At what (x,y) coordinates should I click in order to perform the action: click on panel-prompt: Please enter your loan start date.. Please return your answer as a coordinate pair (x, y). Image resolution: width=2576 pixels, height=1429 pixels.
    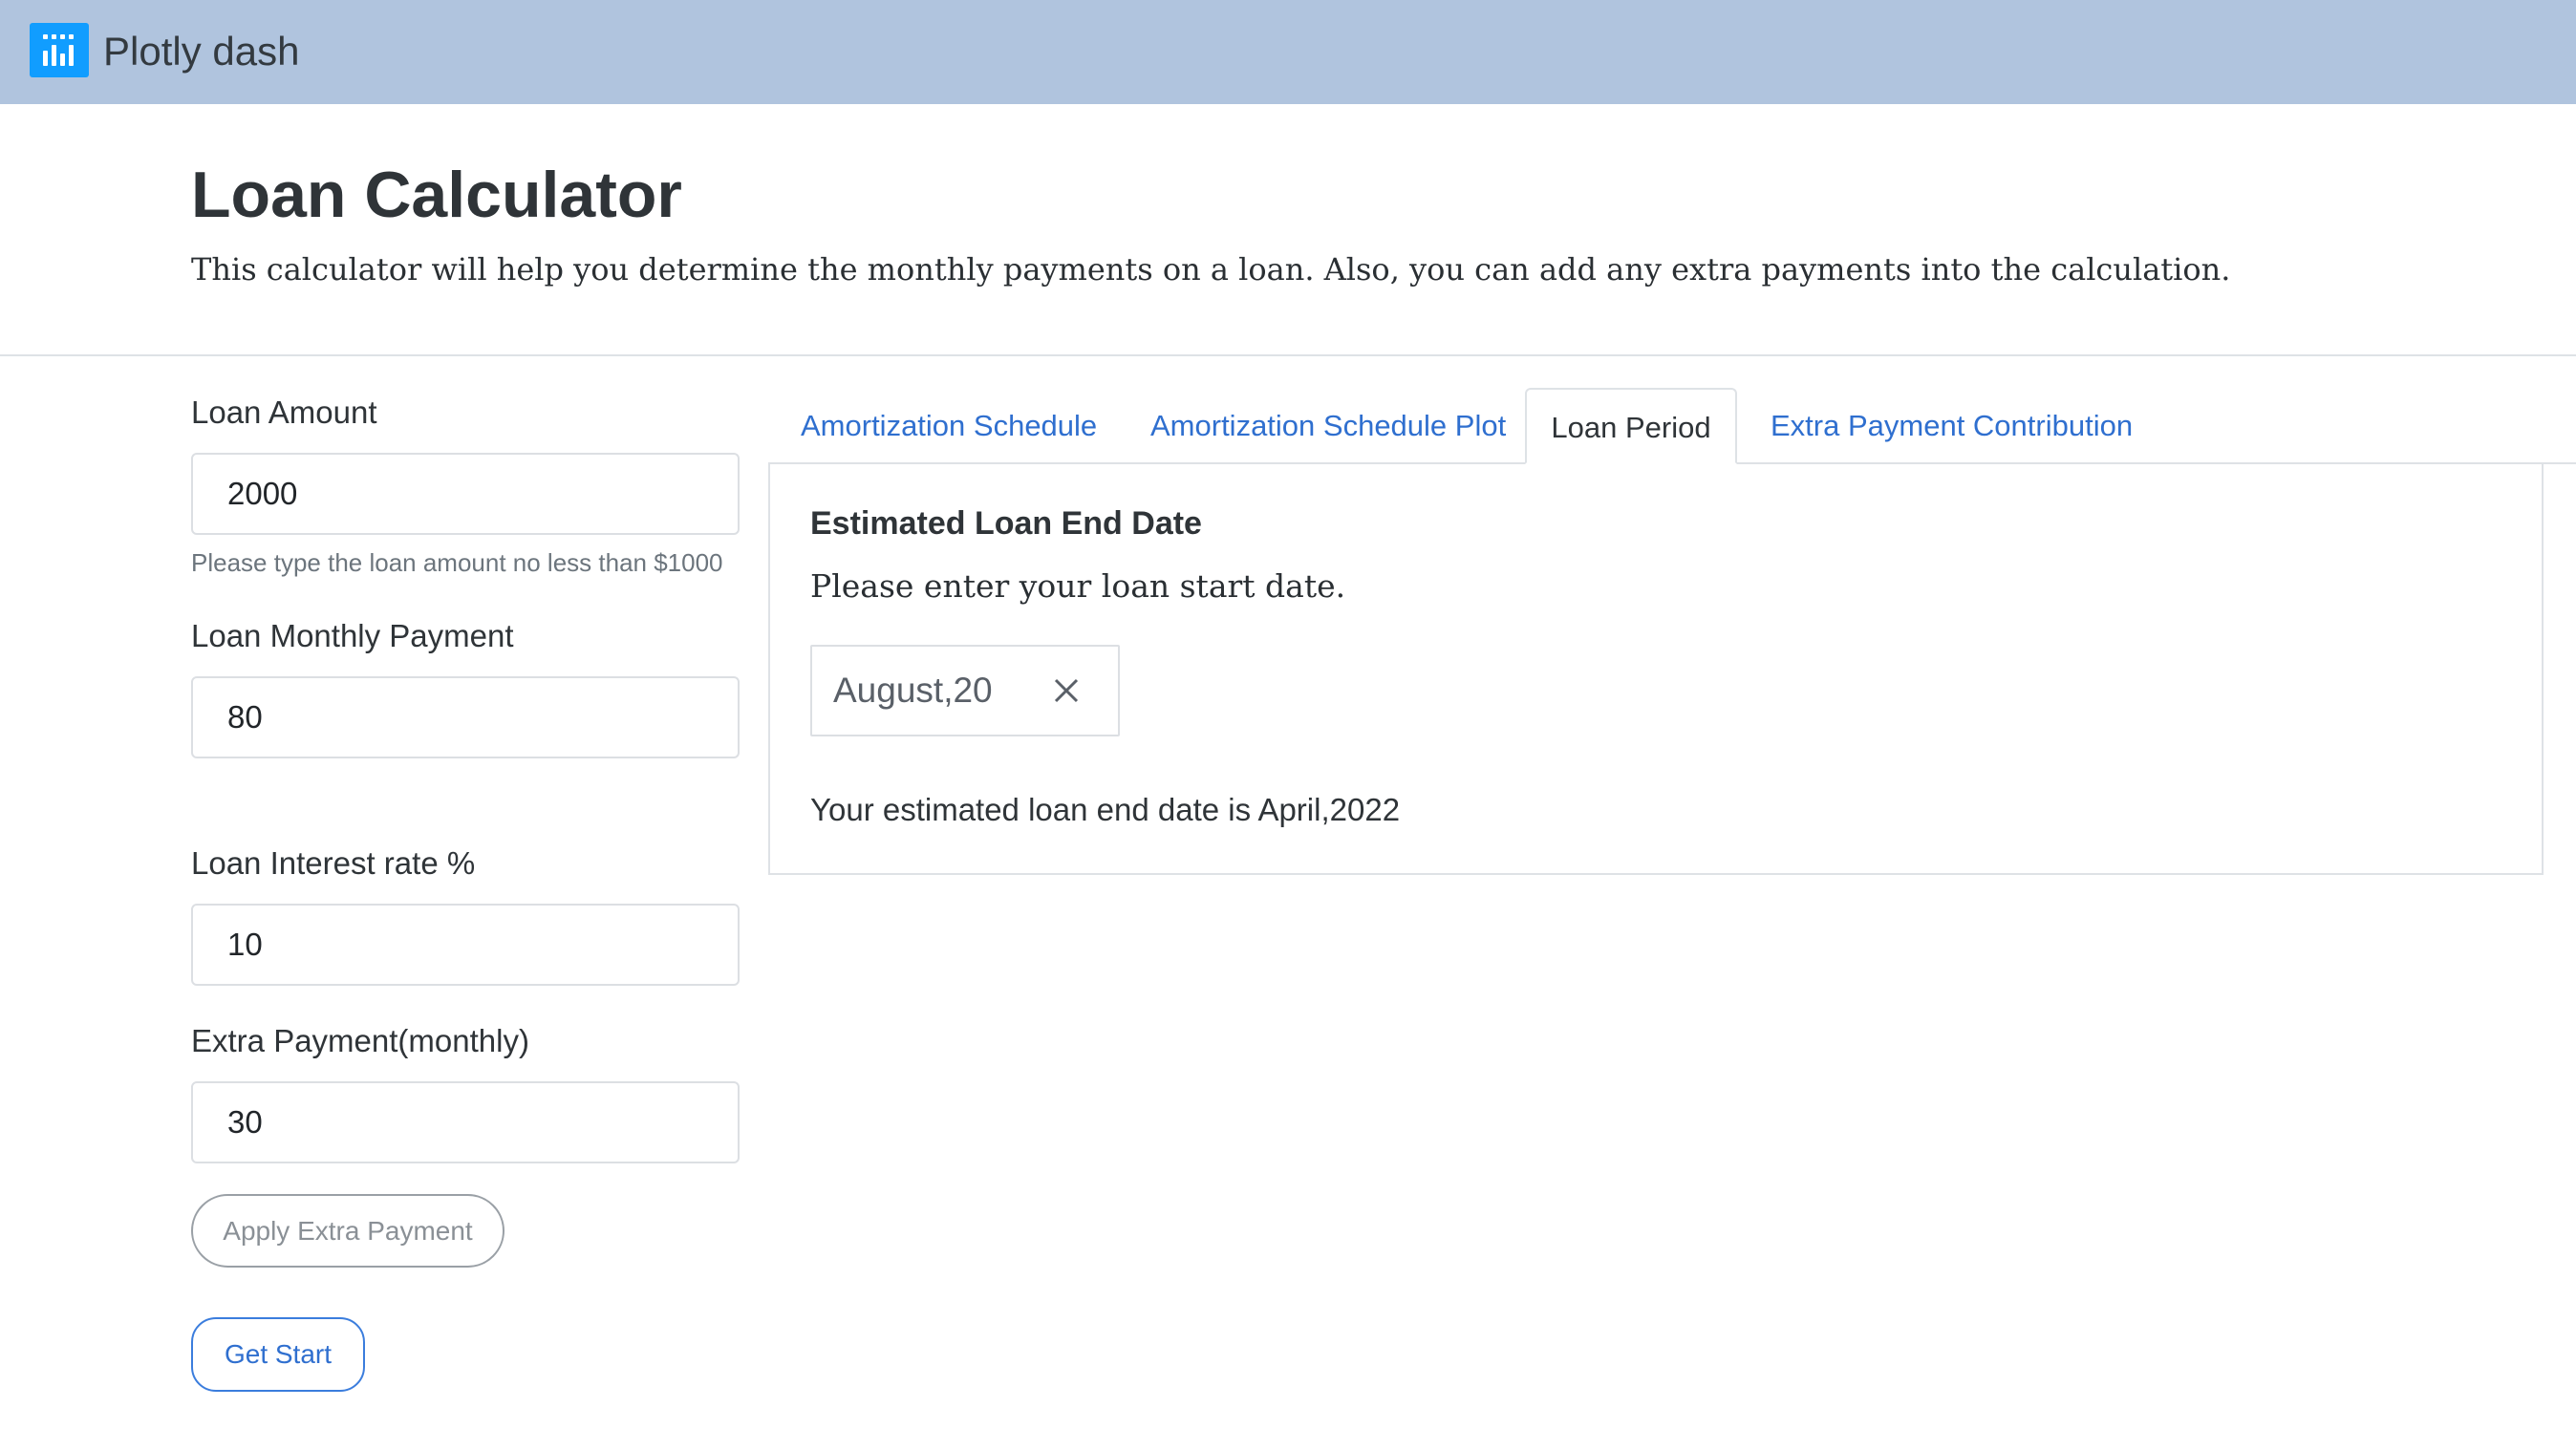
    Looking at the image, I should click on (1078, 586).